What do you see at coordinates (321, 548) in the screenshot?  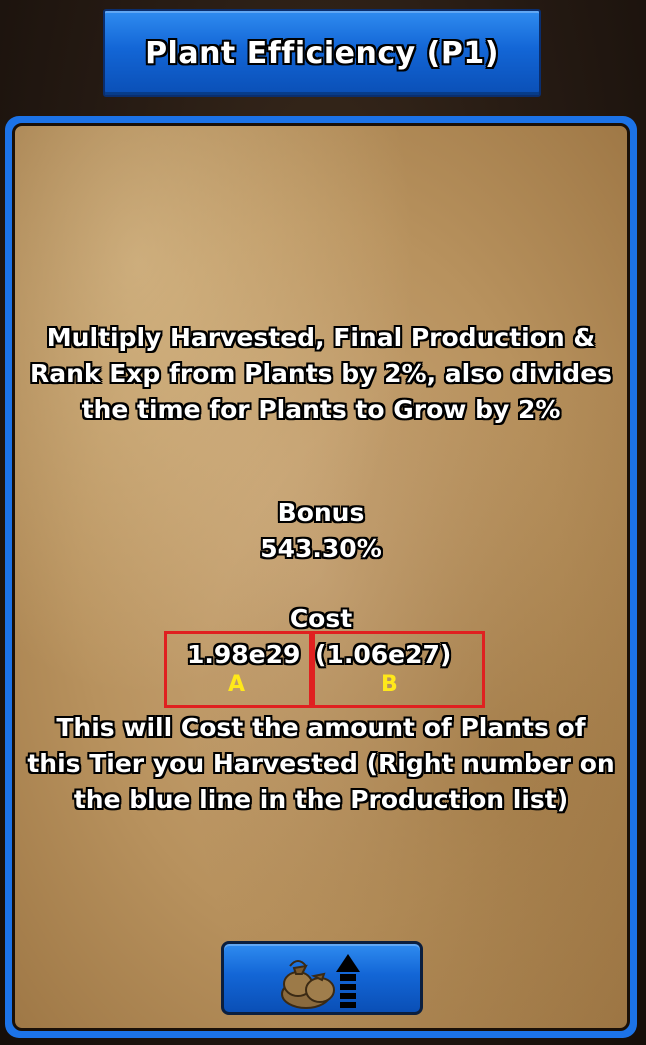 I see `bonus-value: 543.30%` at bounding box center [321, 548].